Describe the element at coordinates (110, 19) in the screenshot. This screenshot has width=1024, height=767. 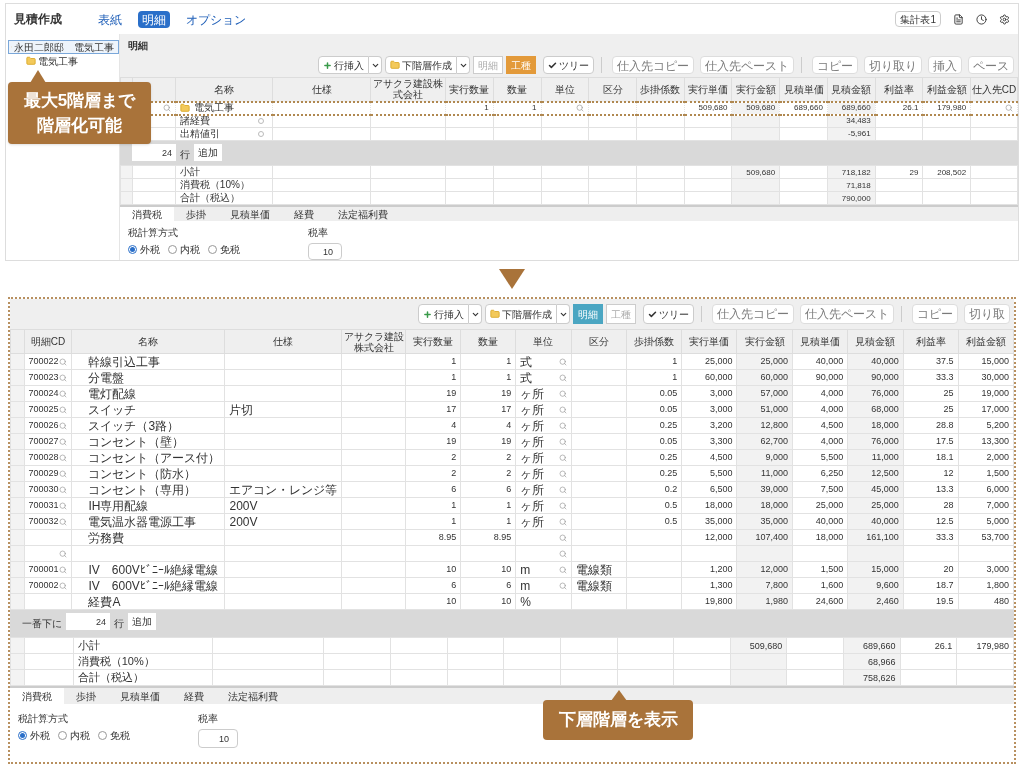
I see `tab: 表紙` at that location.